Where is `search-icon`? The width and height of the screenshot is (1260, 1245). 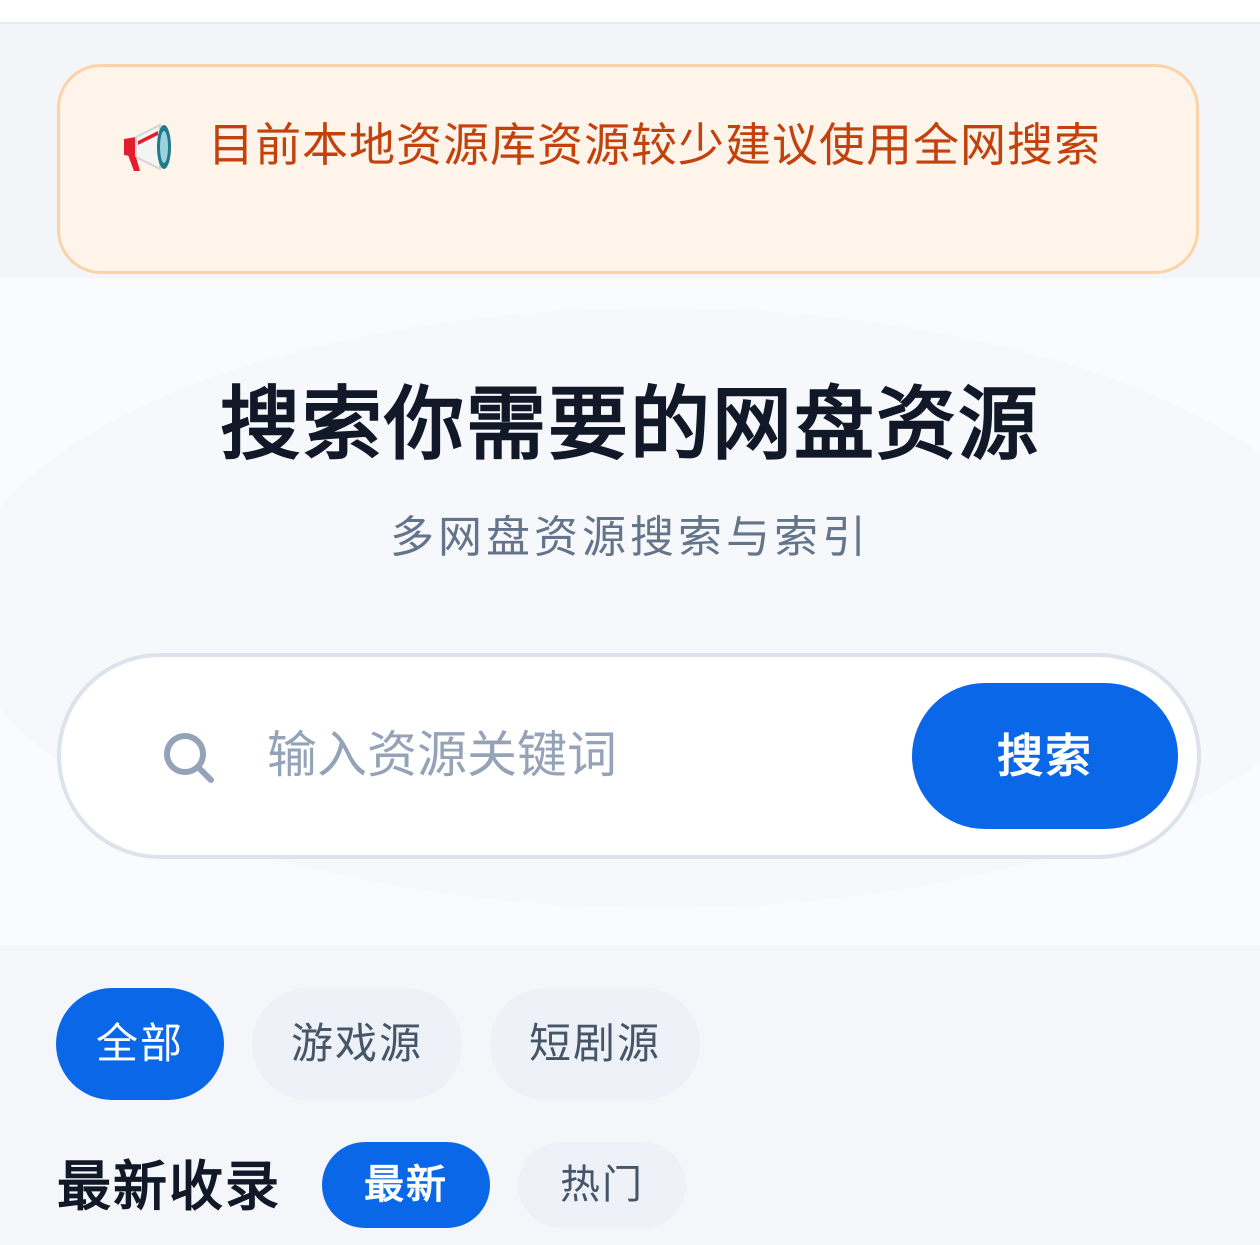
search-icon is located at coordinates (189, 758).